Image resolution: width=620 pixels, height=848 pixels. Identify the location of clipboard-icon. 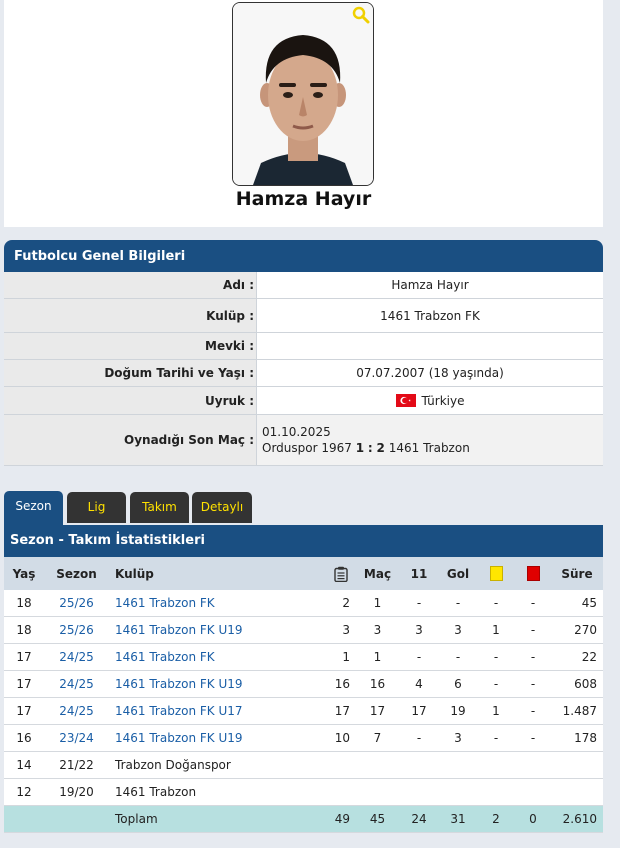
(341, 574).